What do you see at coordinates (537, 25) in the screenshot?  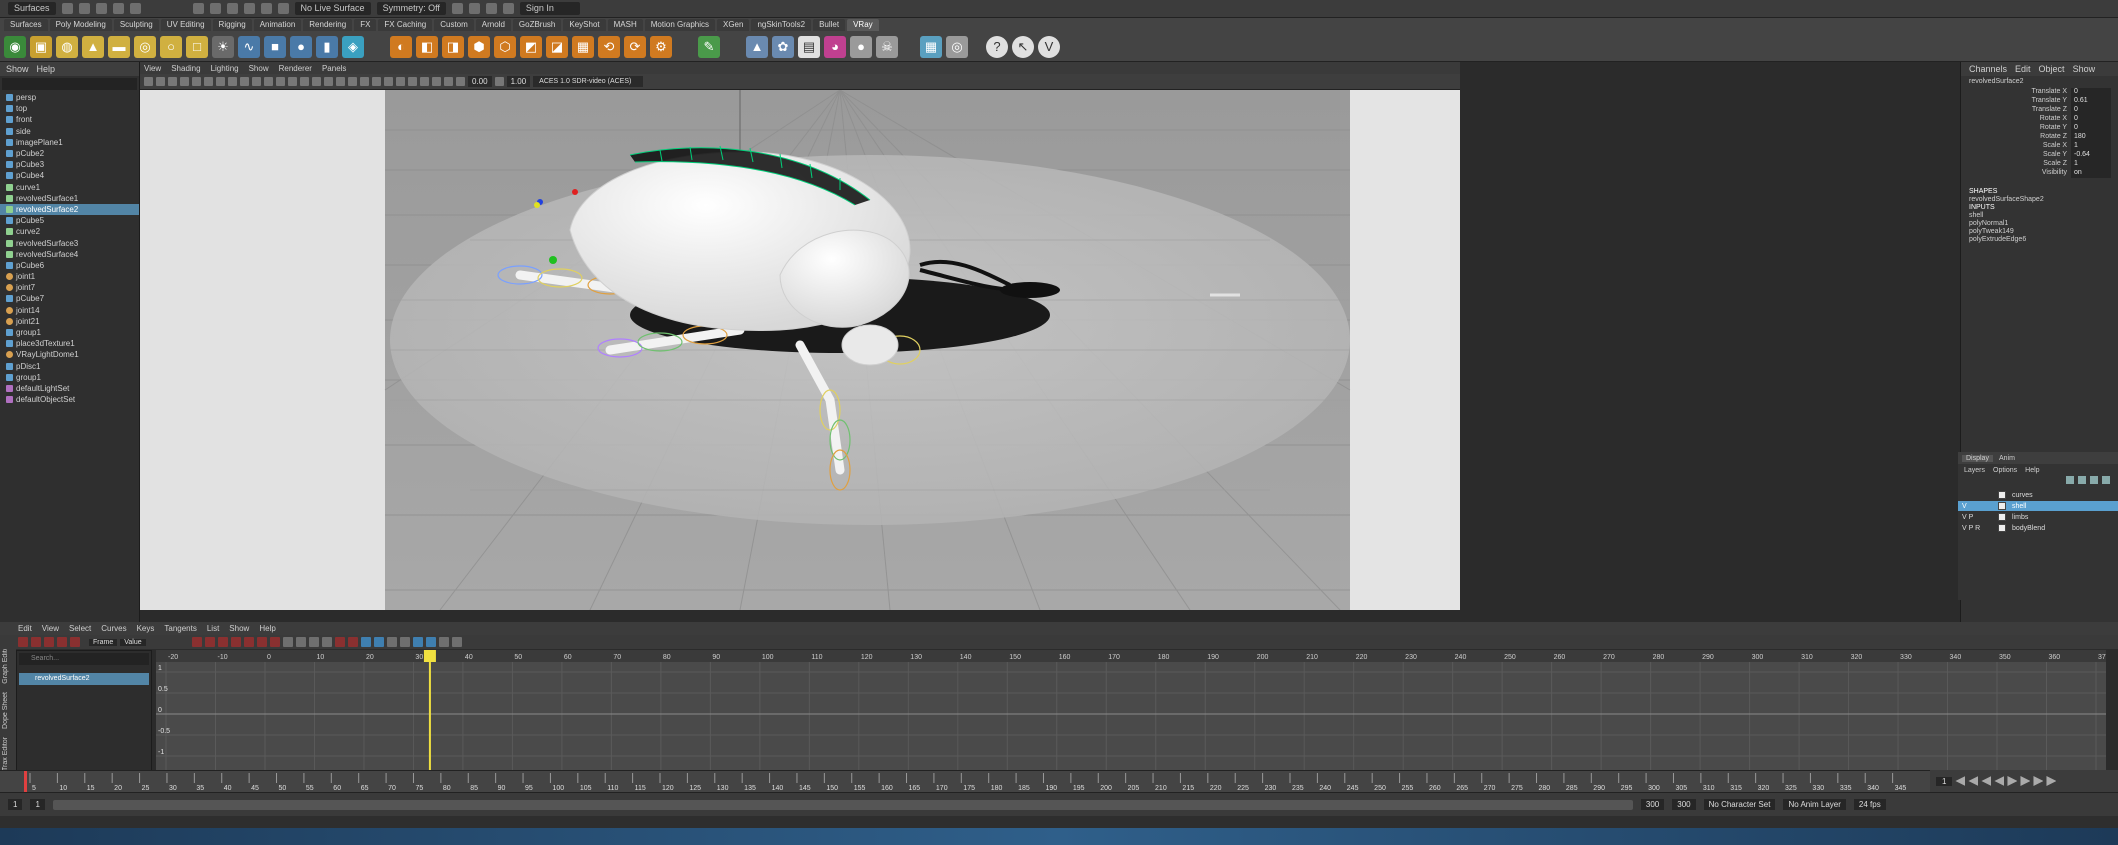 I see `shelf-tab: GoZBrush` at bounding box center [537, 25].